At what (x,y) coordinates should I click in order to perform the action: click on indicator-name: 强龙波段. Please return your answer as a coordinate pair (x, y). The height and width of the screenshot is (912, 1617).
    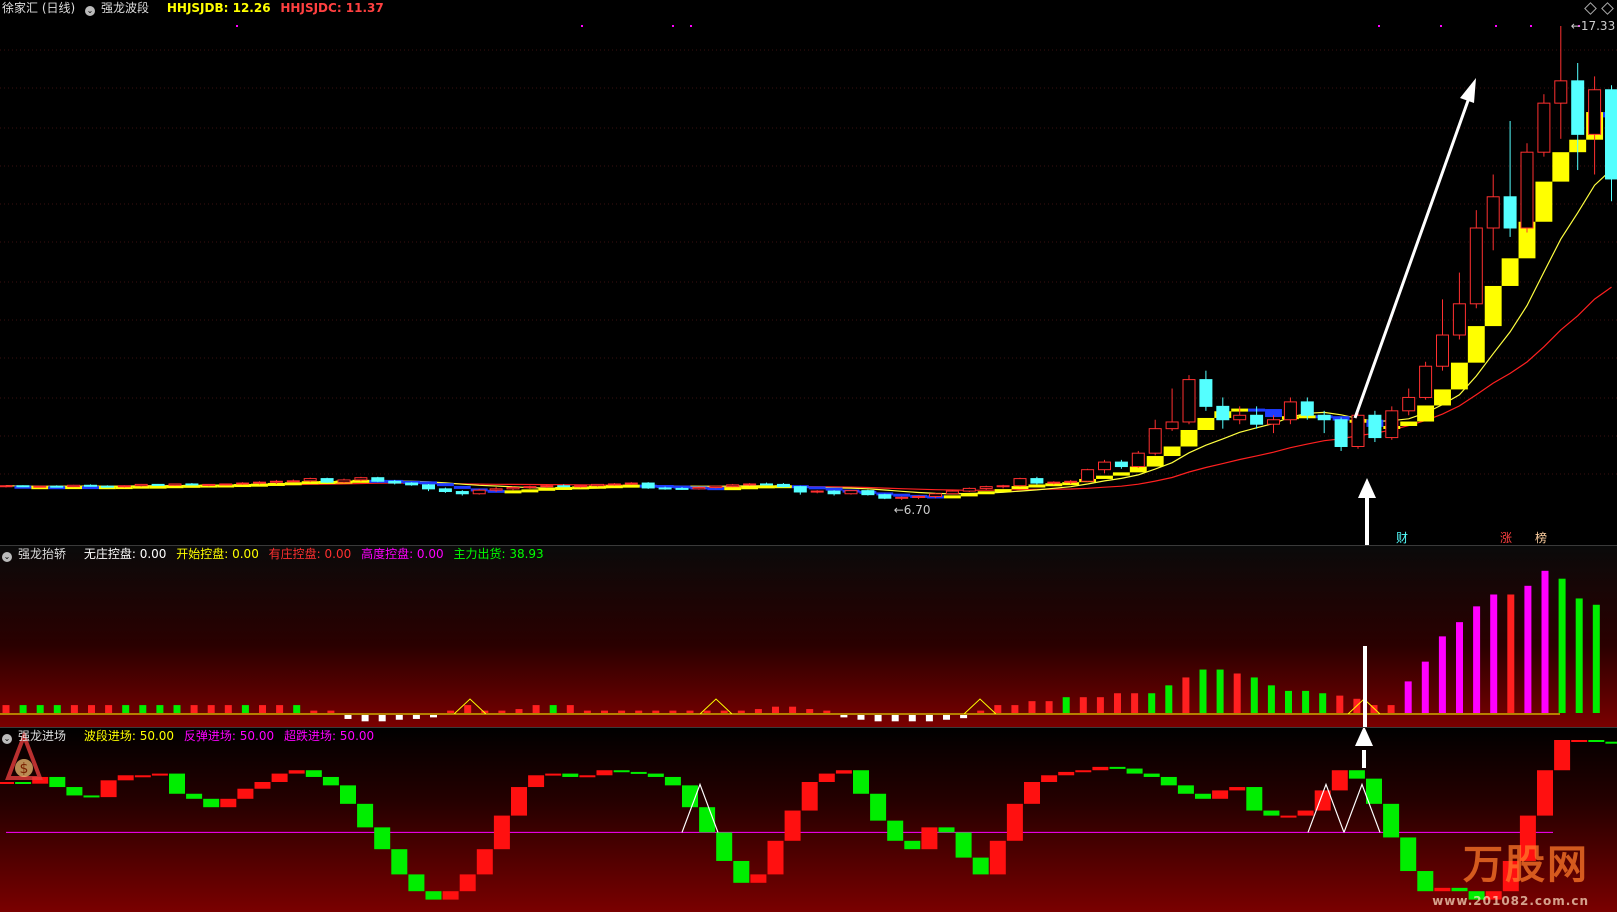
    Looking at the image, I should click on (125, 8).